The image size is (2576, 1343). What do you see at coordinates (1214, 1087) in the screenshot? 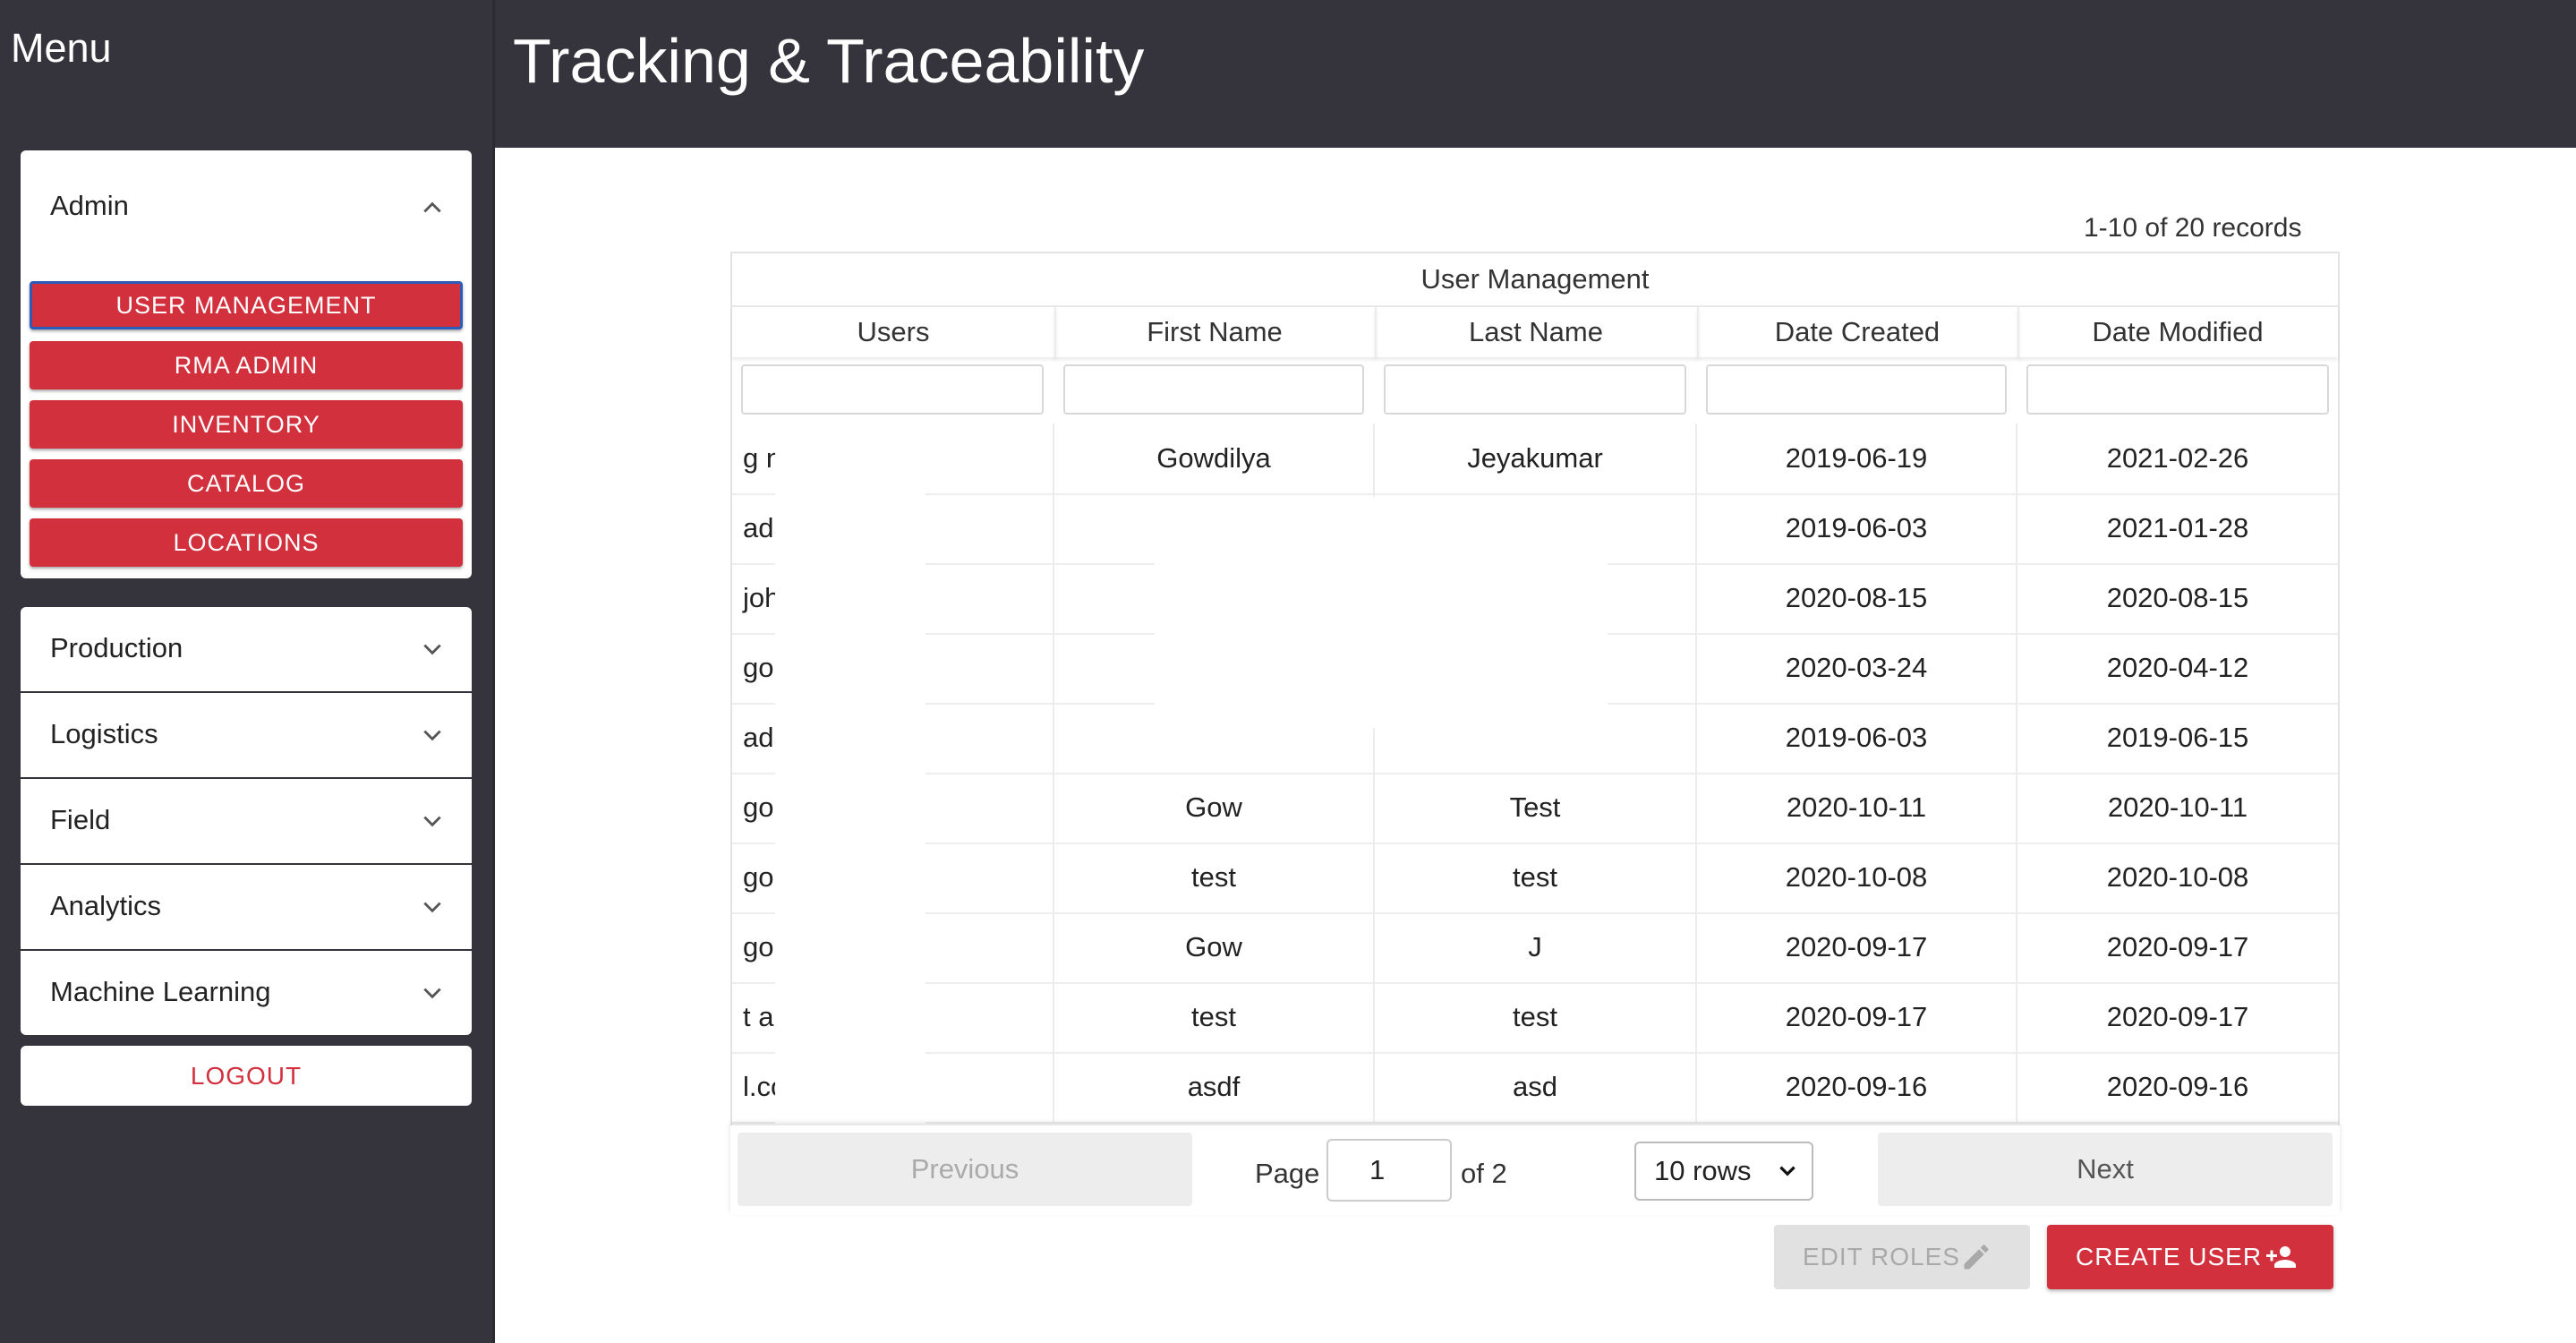
I see `cell-first-name: asdf` at bounding box center [1214, 1087].